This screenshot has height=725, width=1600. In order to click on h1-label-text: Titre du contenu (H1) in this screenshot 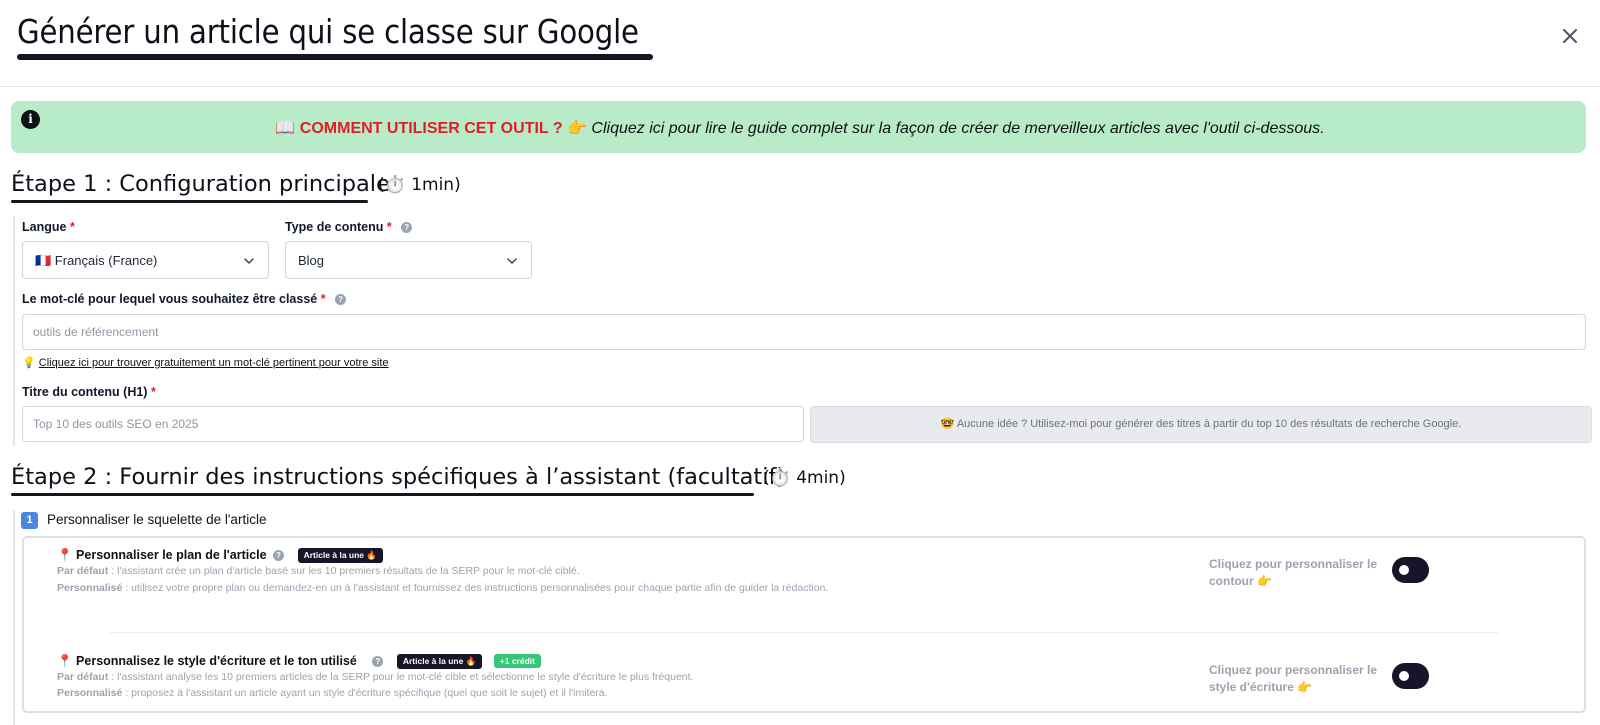, I will do `click(85, 392)`.